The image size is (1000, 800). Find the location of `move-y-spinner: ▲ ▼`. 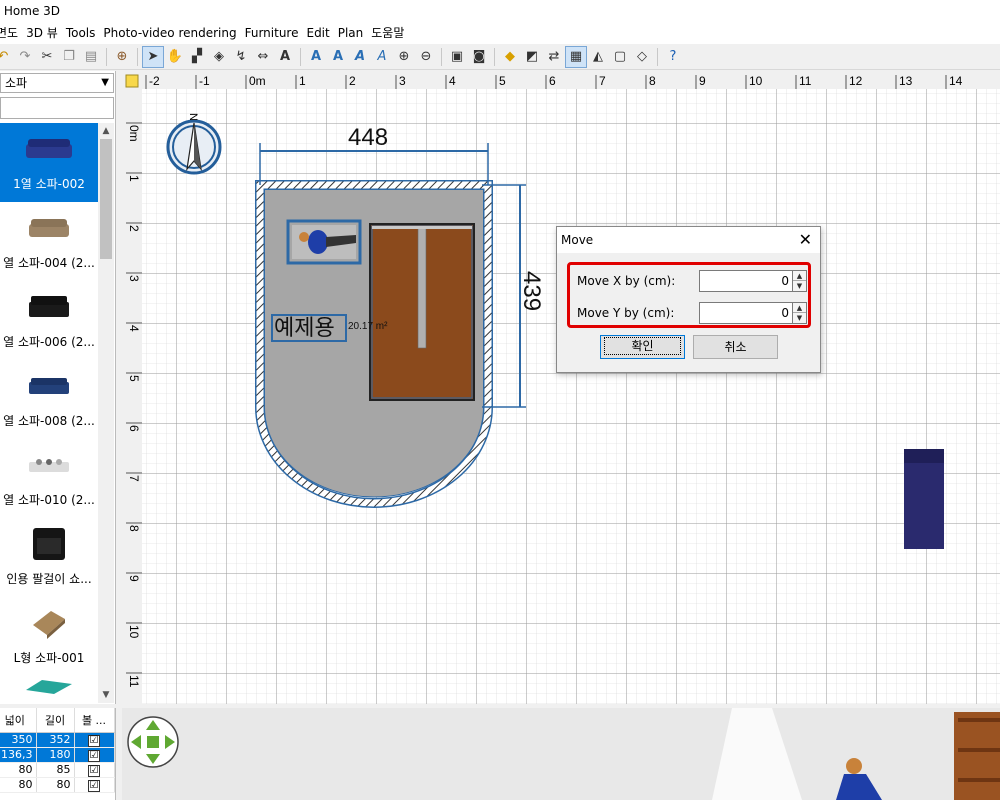

move-y-spinner: ▲ ▼ is located at coordinates (800, 313).